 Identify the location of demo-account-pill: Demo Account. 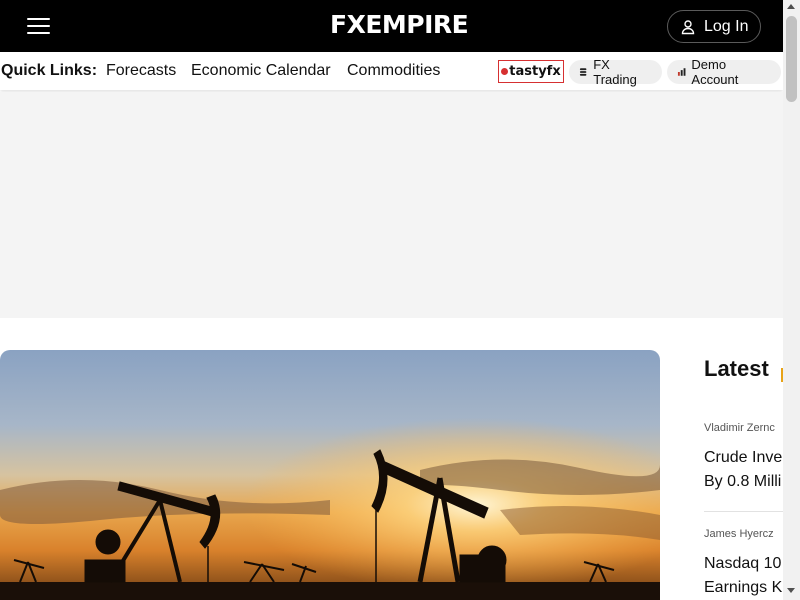
(724, 72).